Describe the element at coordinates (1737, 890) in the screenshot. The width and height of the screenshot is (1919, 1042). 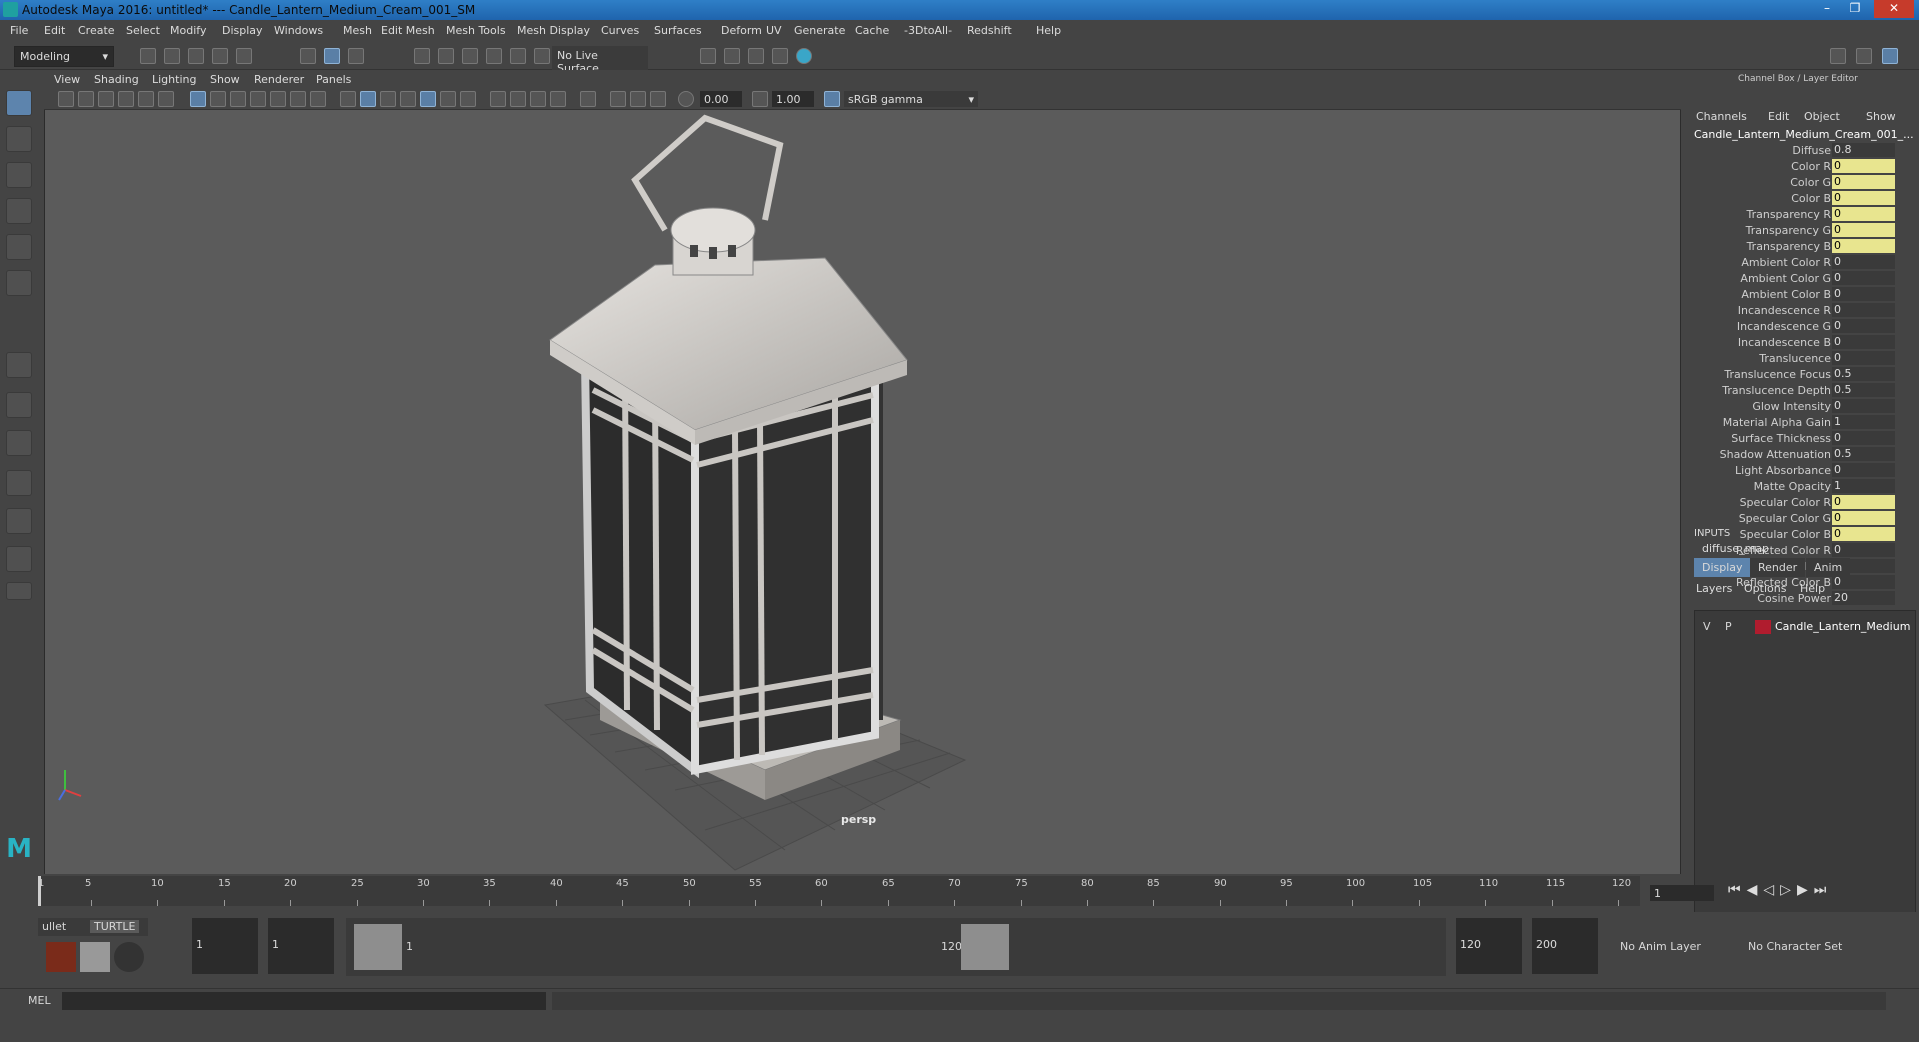
I see `go-to-start-icon: ⏮` at that location.